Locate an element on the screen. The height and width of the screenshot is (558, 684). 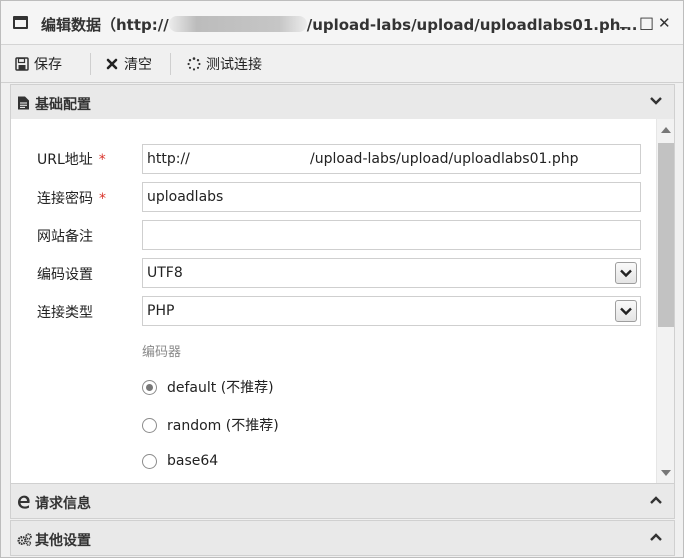
close-button: ✕ is located at coordinates (664, 23).